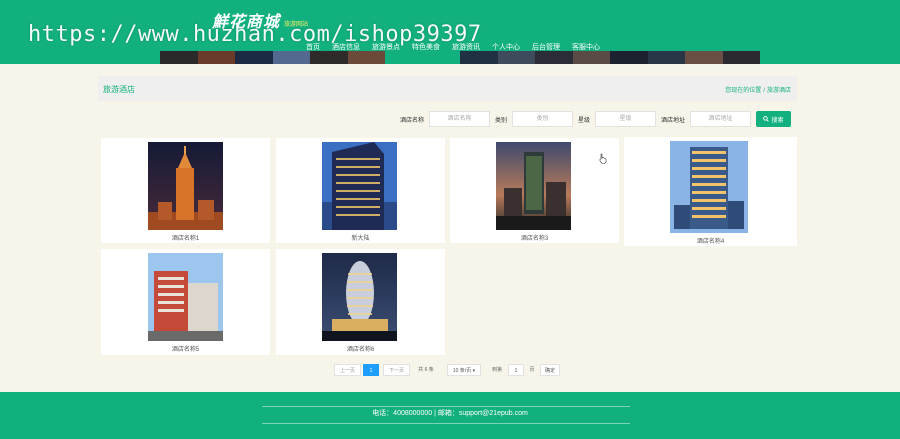 This screenshot has height=439, width=900. I want to click on hotel-card: 酒店名称5, so click(185, 302).